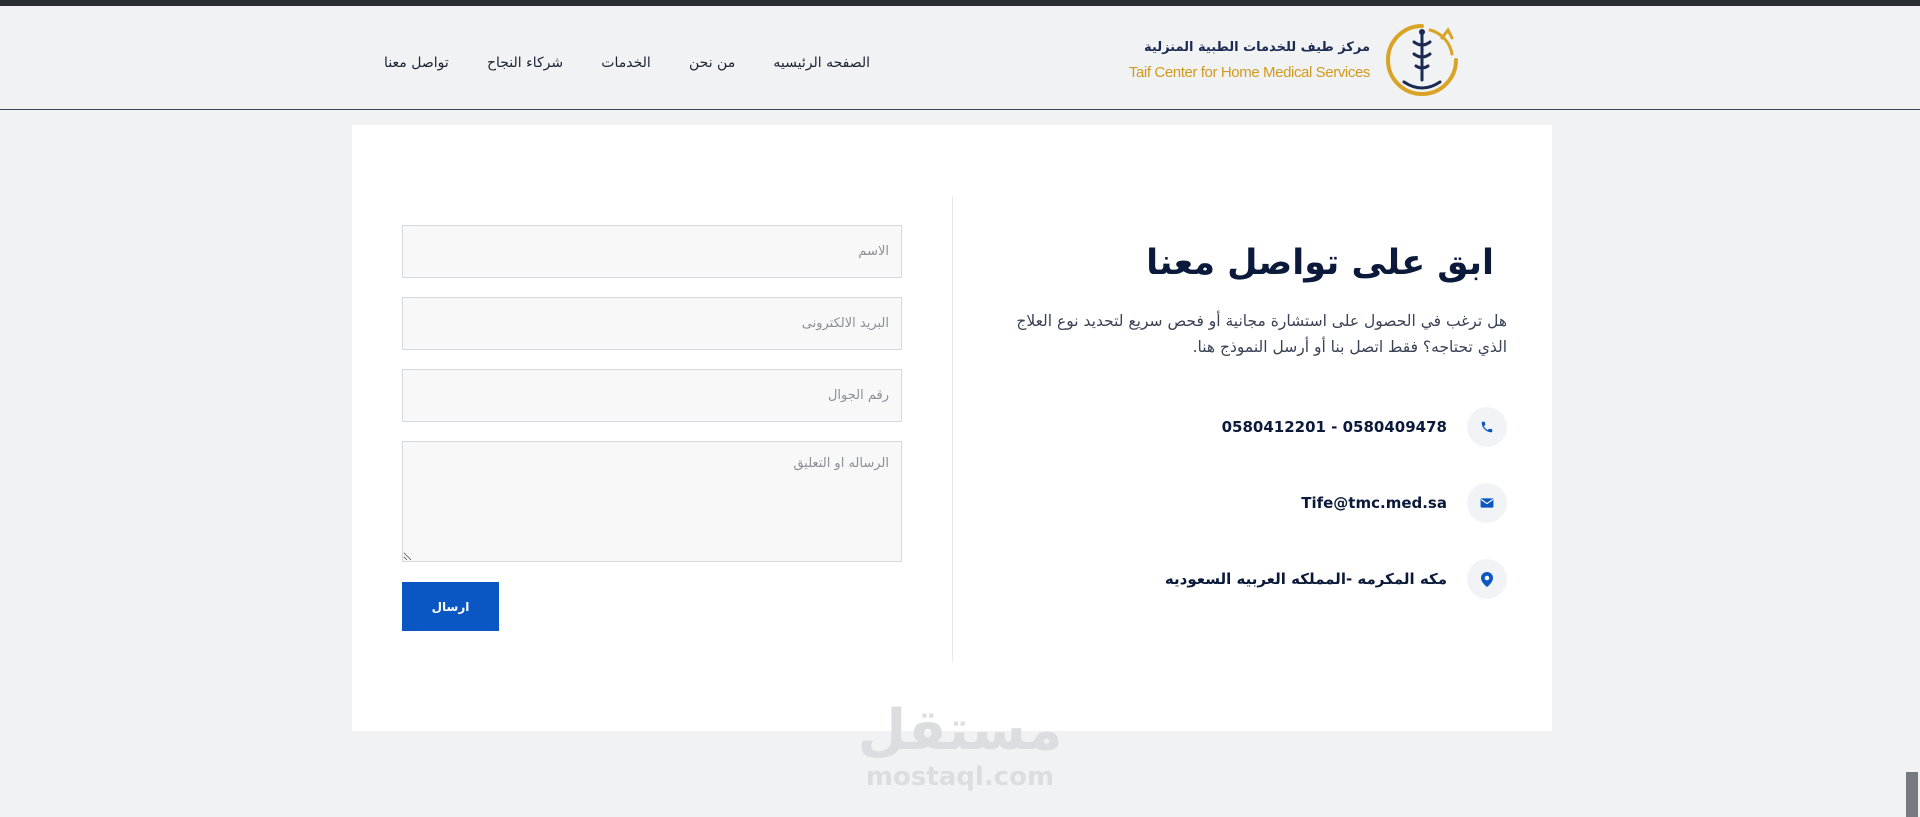  What do you see at coordinates (960, 730) in the screenshot?
I see `watermark-arabic: مستقل` at bounding box center [960, 730].